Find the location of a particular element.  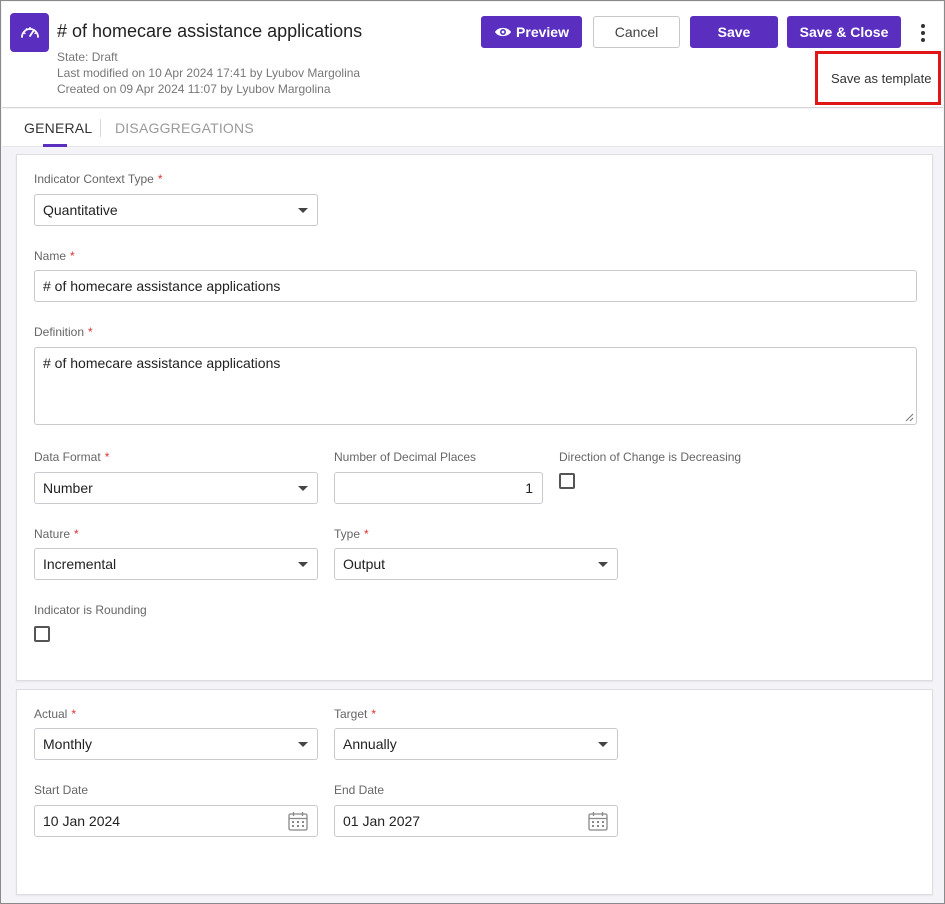

eye-icon is located at coordinates (503, 32).